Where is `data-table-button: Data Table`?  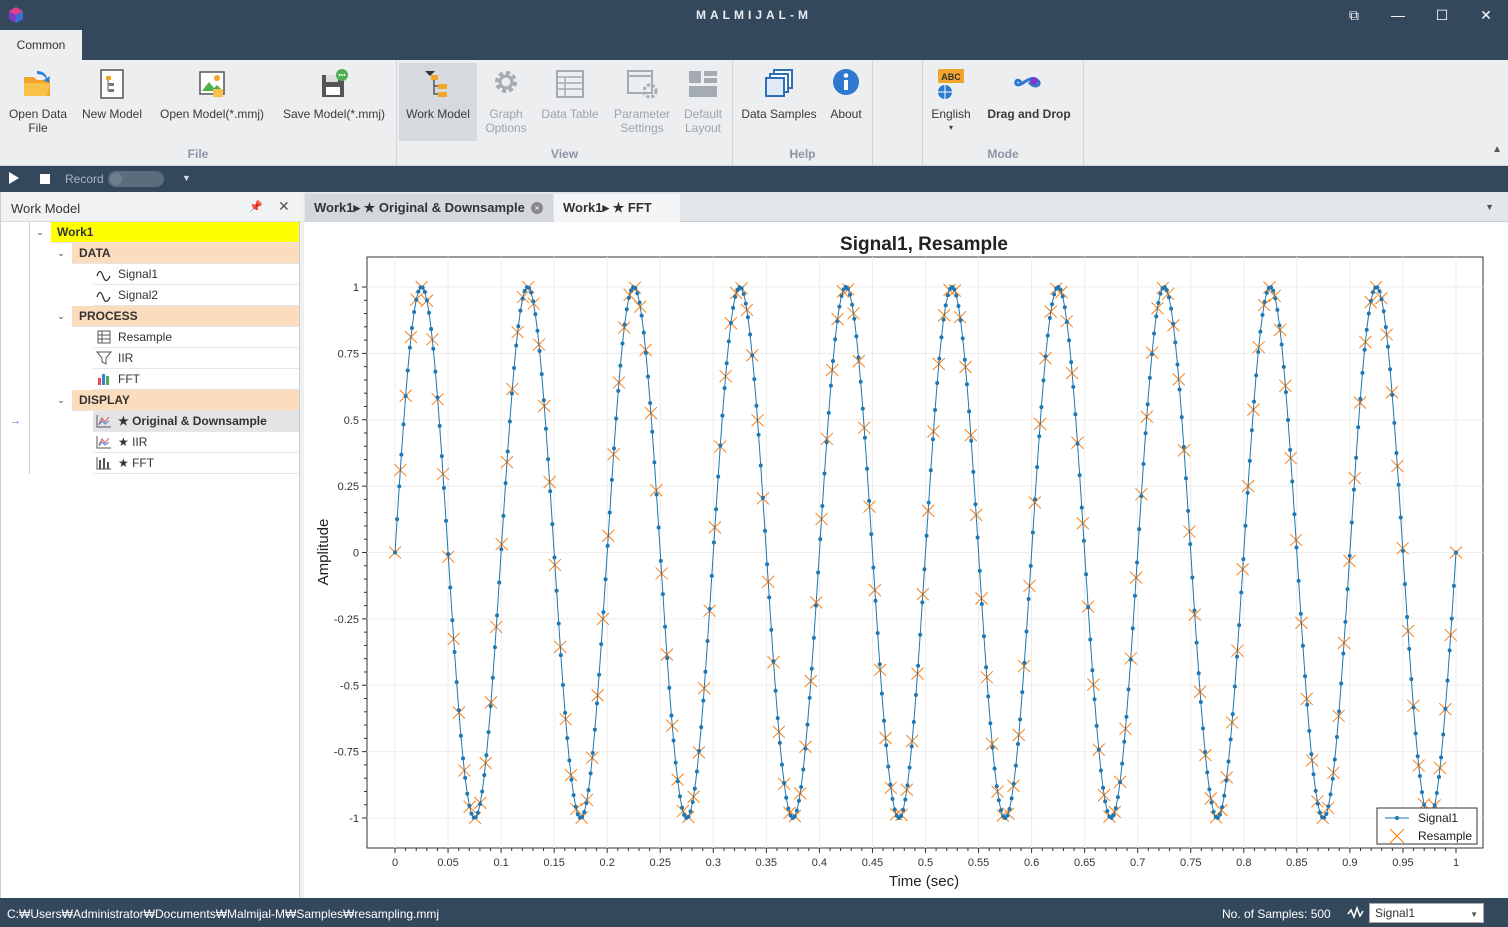
data-table-button: Data Table is located at coordinates (570, 102).